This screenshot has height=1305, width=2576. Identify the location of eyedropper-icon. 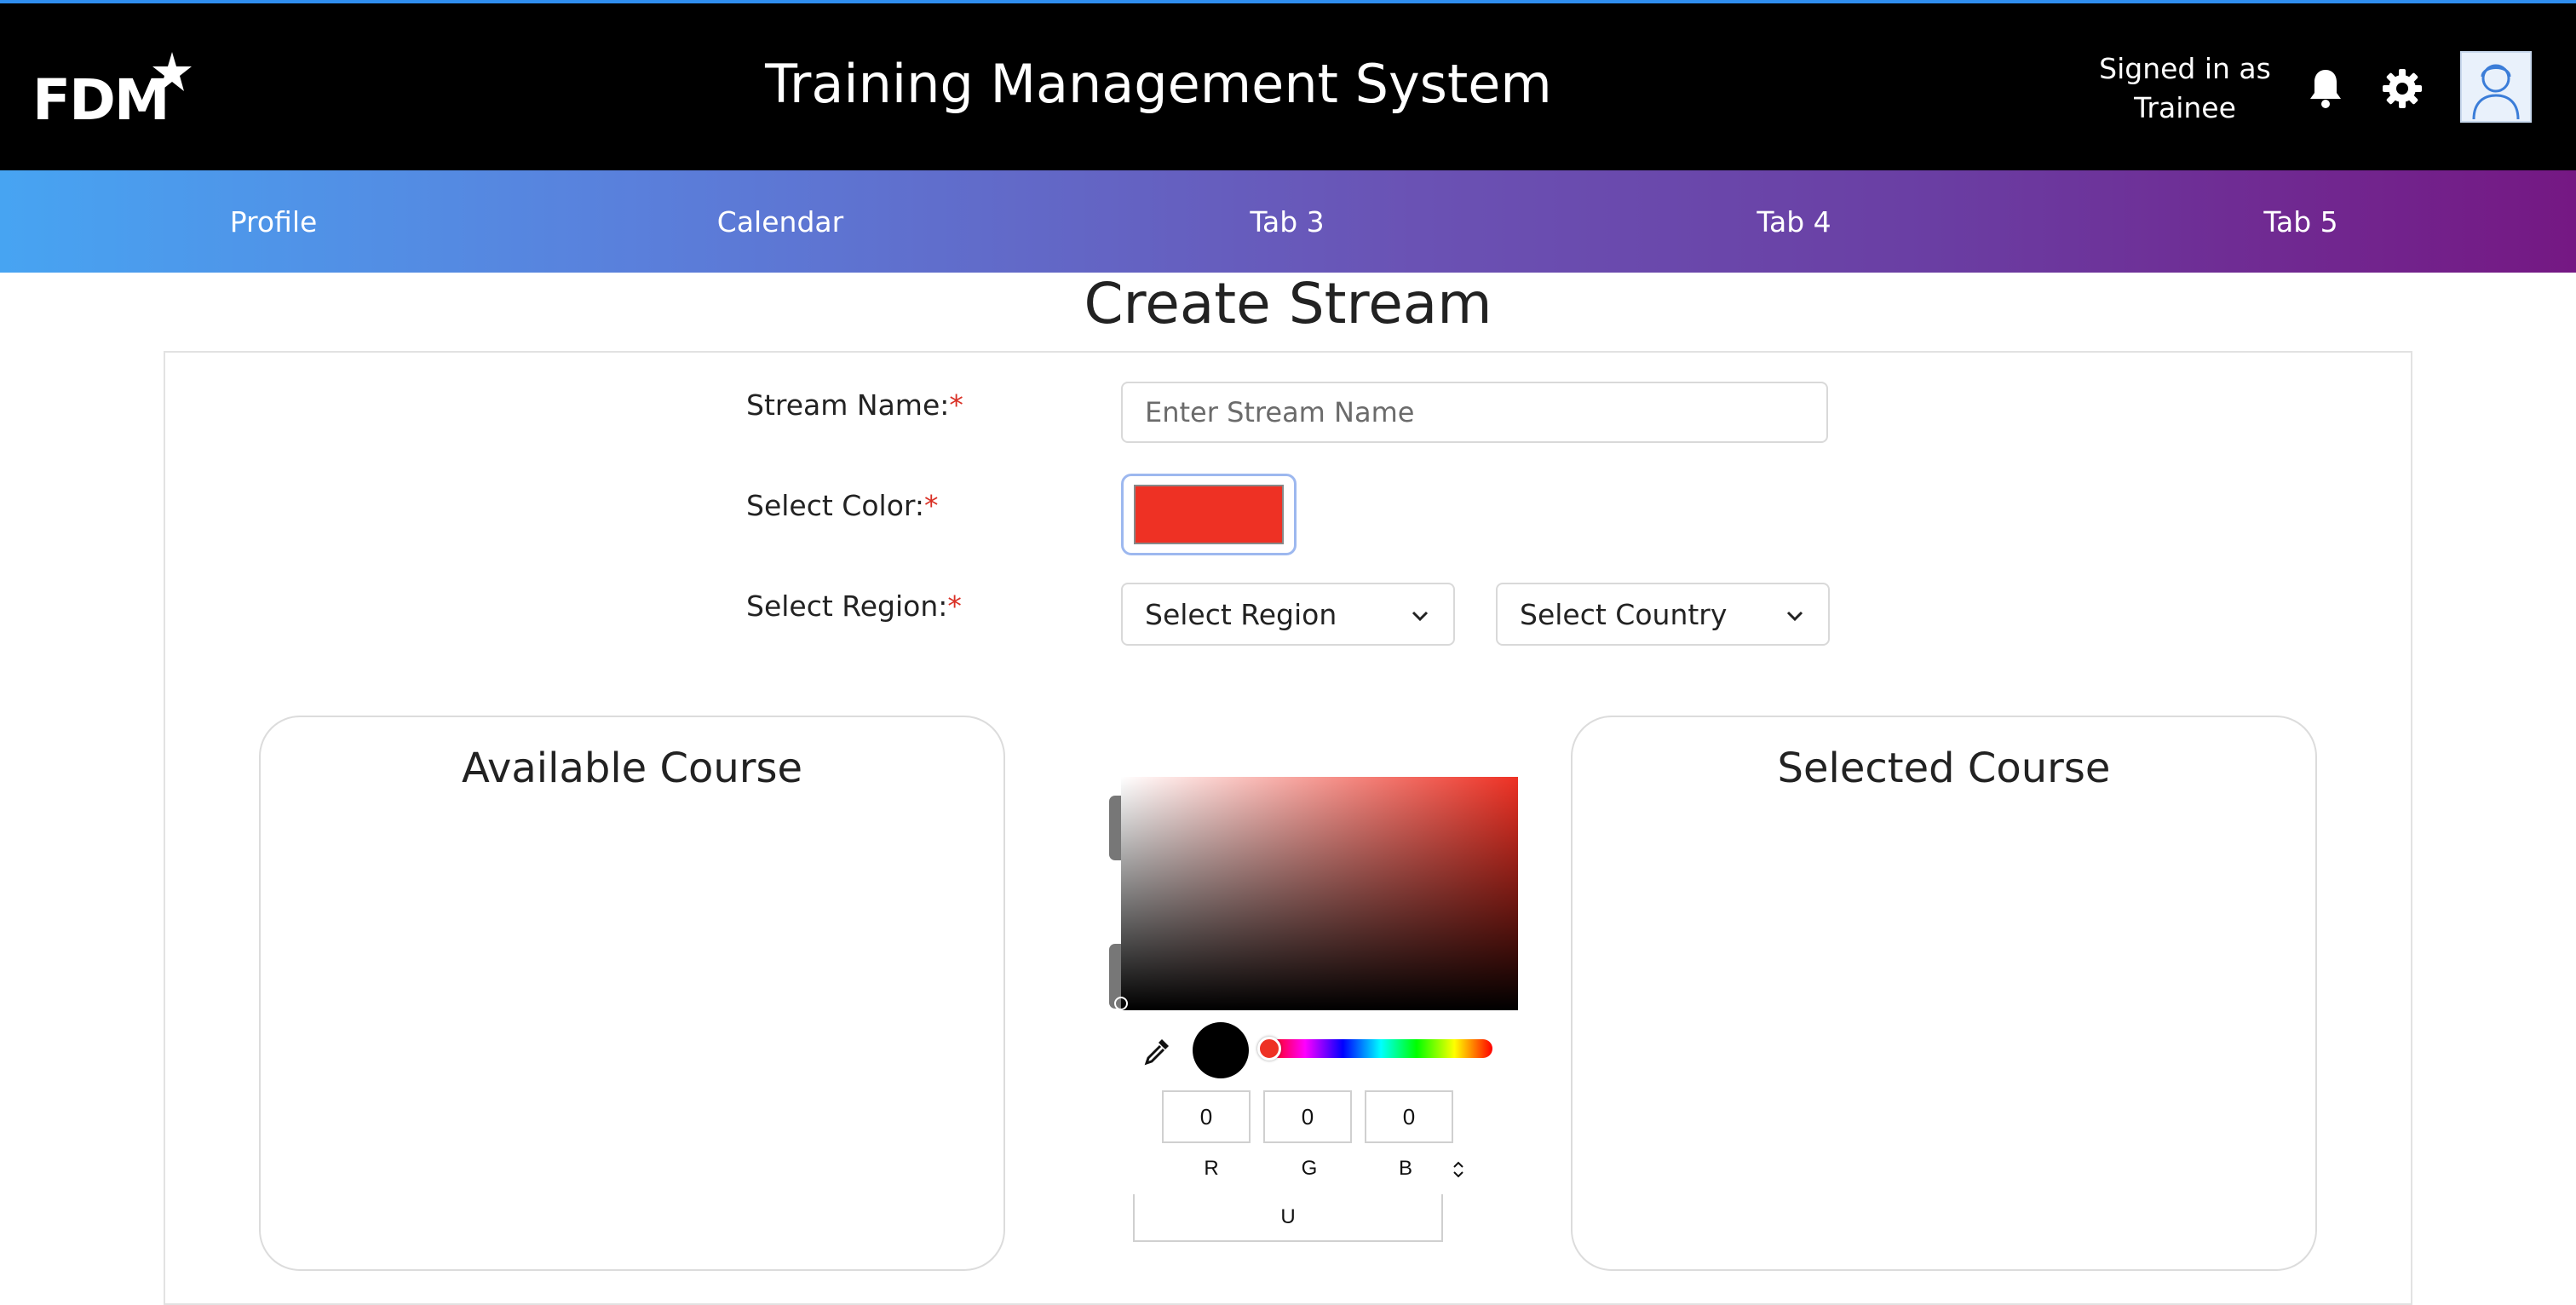
(1157, 1051).